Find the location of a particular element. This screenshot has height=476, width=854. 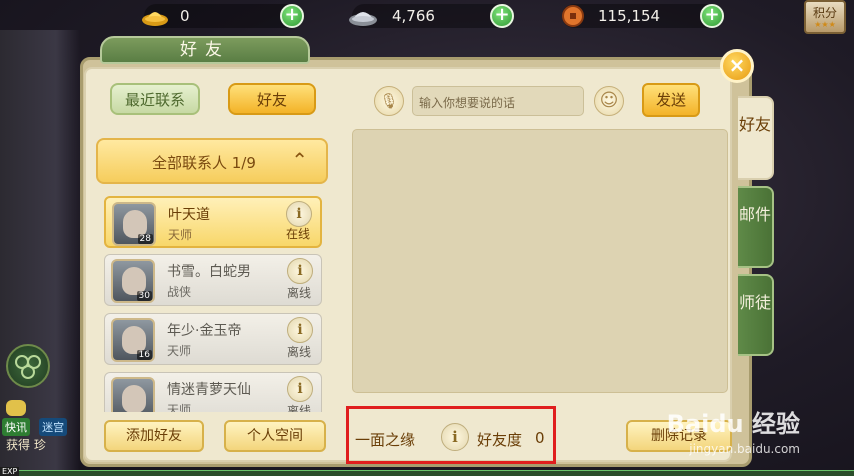

gold-currency: 0 + is located at coordinates (223, 16).